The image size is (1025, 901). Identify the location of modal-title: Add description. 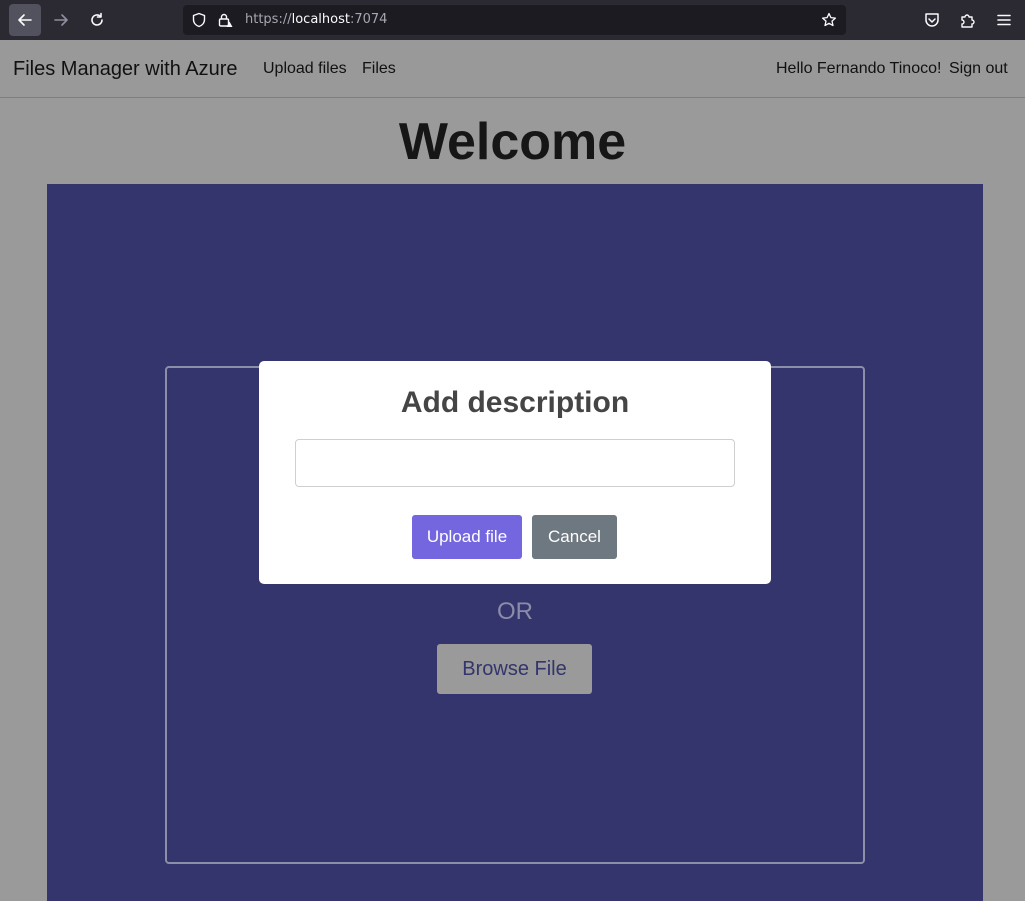
(515, 402).